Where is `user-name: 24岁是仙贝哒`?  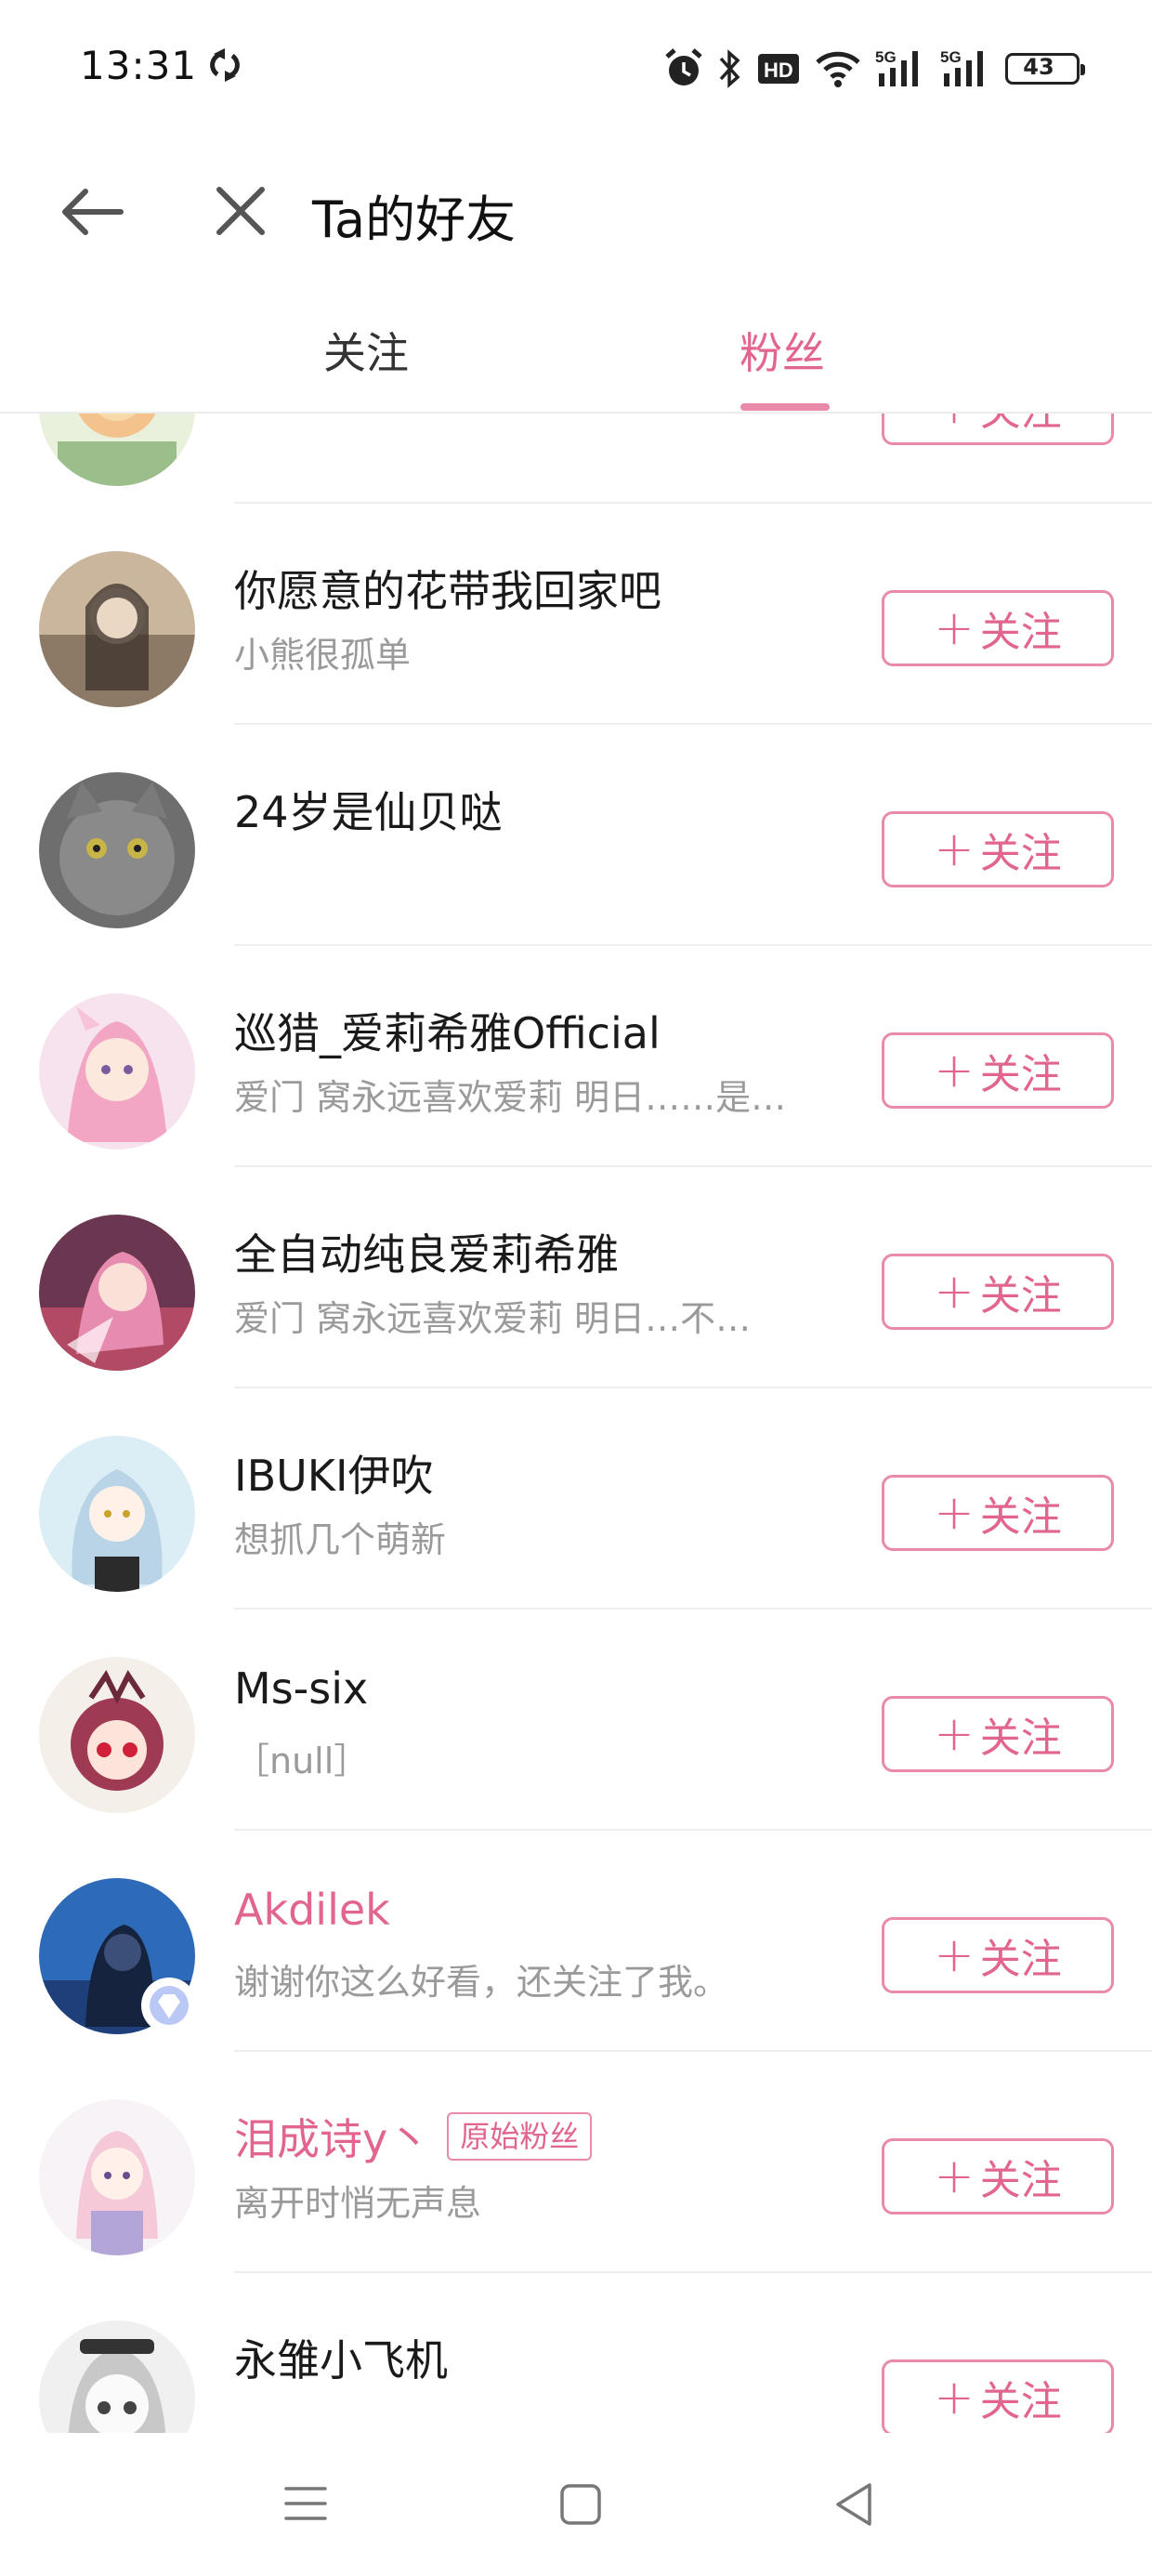 user-name: 24岁是仙贝哒 is located at coordinates (368, 812).